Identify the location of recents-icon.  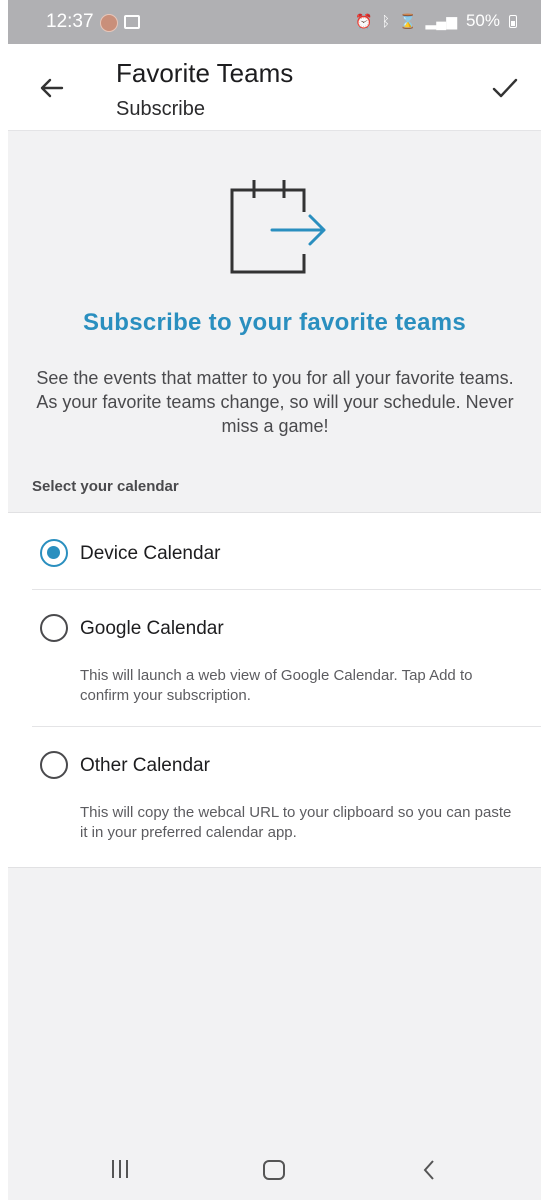
(113, 1169).